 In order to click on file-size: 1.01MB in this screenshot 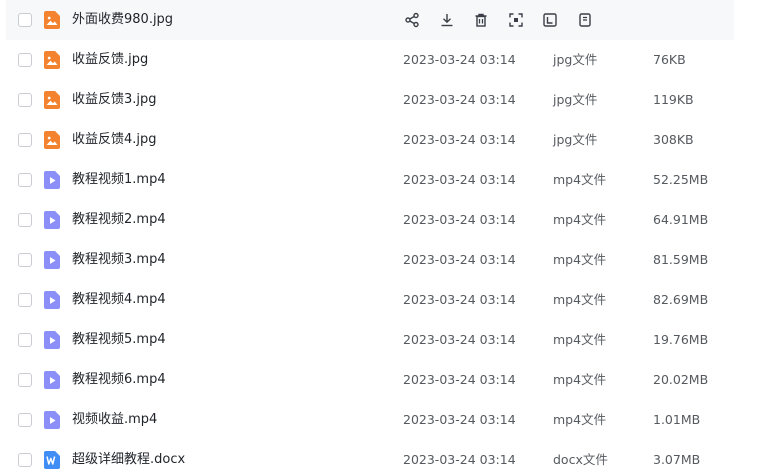, I will do `click(677, 419)`.